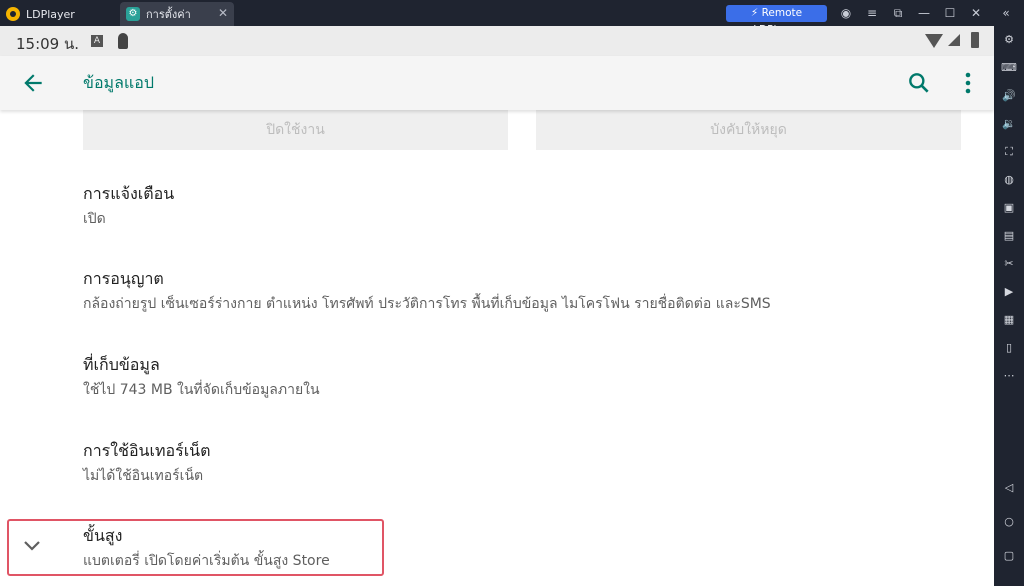 This screenshot has width=1024, height=586. I want to click on notification-a-icon: A, so click(97, 41).